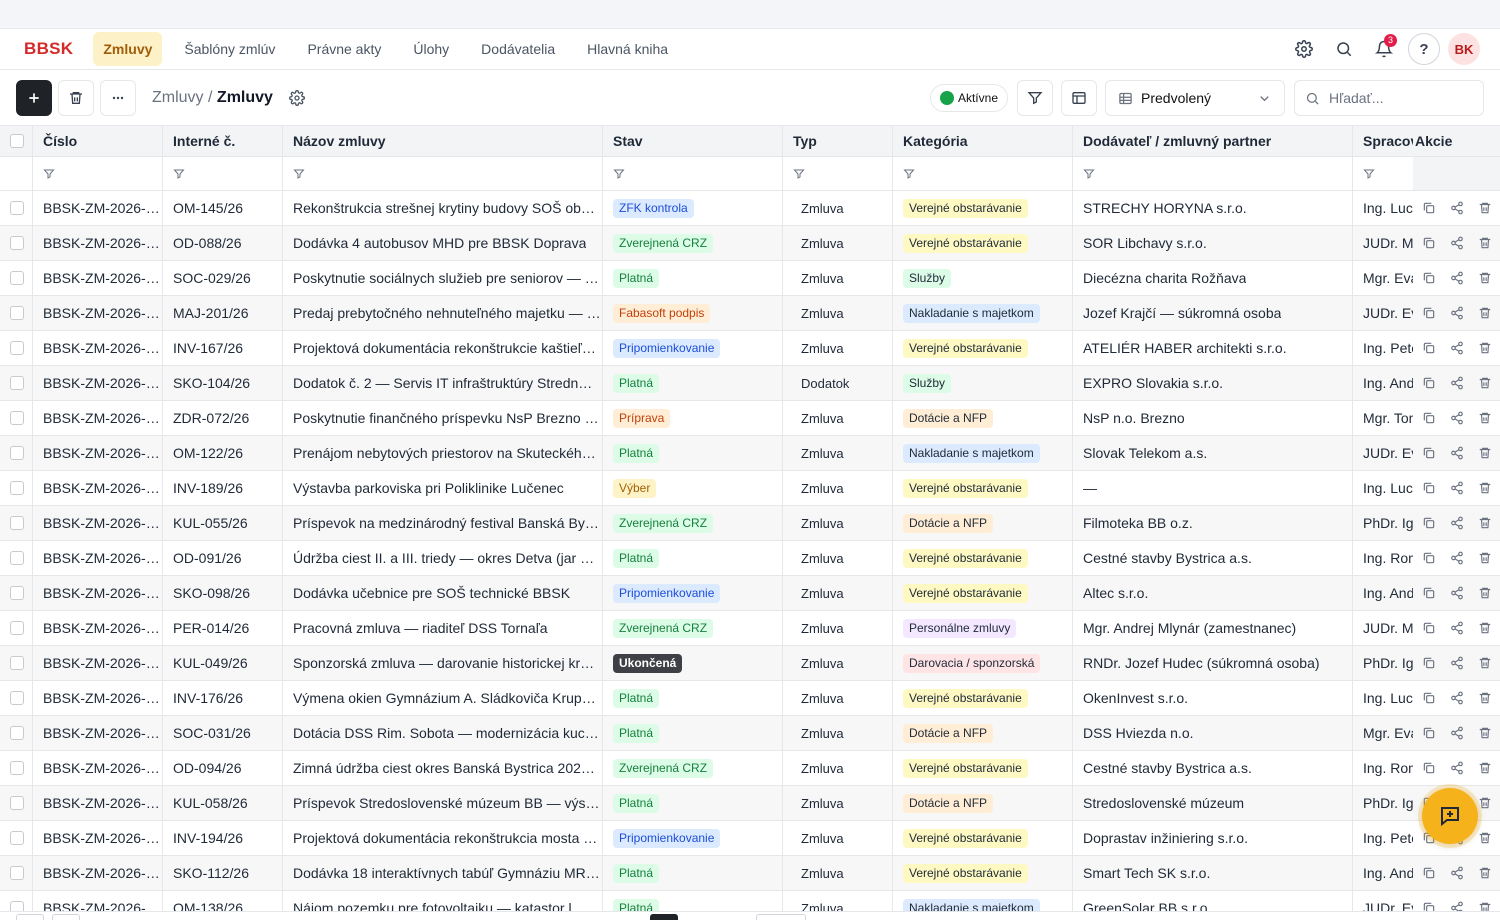  What do you see at coordinates (1383, 141) in the screenshot?
I see `column-header-spracovatel: Spracov` at bounding box center [1383, 141].